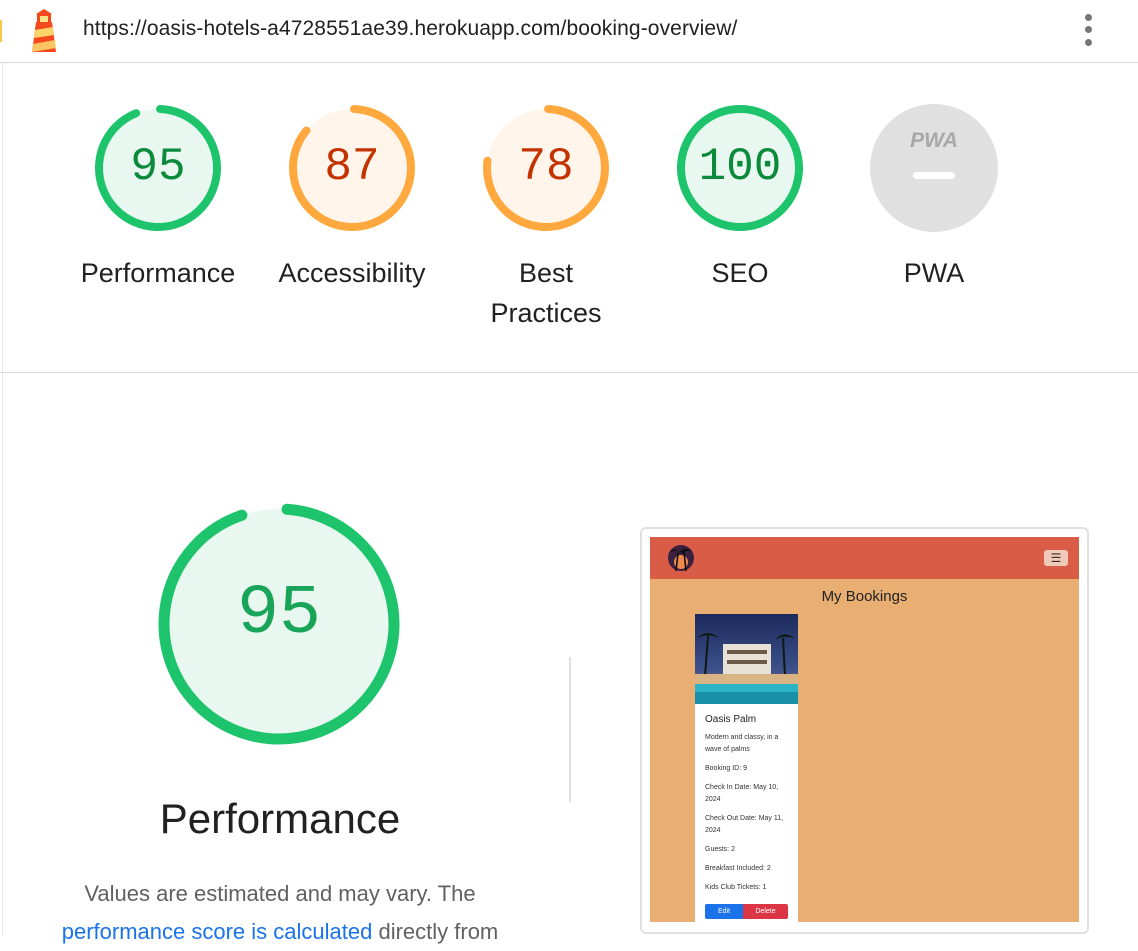 This screenshot has width=1138, height=951. Describe the element at coordinates (934, 168) in the screenshot. I see `gauge-ring` at that location.